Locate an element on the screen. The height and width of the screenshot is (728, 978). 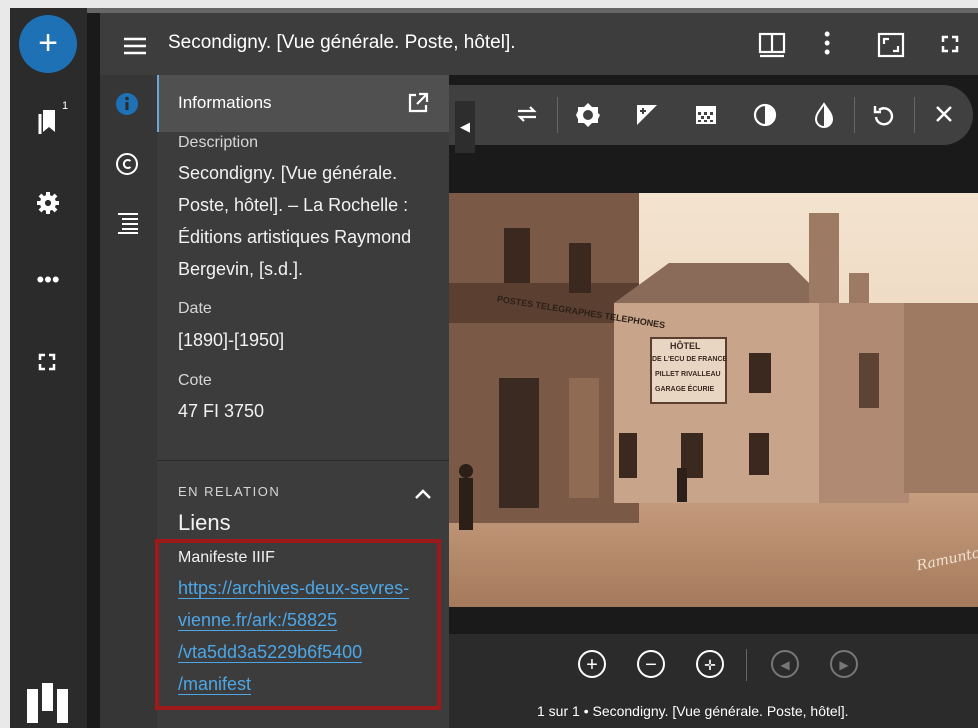
image-sign-text: HÔTEL is located at coordinates (685, 346).